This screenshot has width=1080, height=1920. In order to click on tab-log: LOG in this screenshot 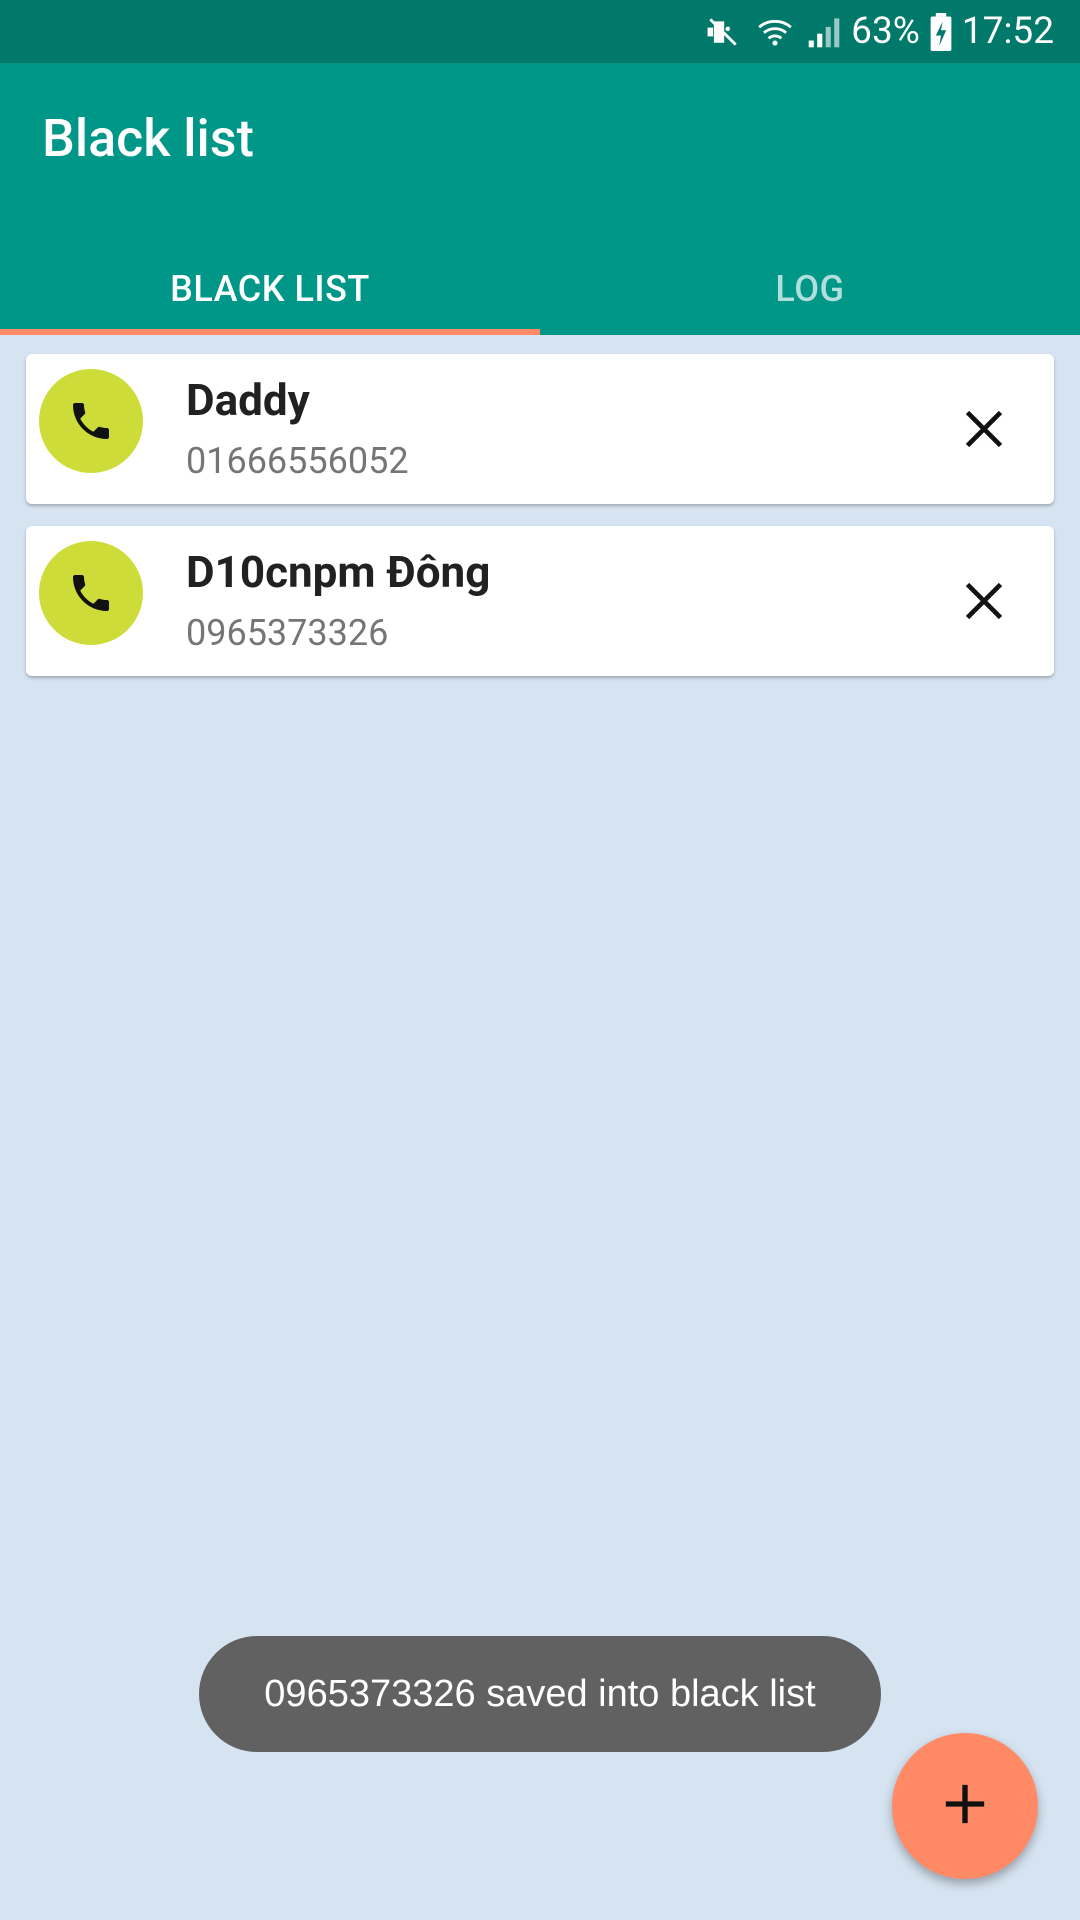, I will do `click(810, 289)`.